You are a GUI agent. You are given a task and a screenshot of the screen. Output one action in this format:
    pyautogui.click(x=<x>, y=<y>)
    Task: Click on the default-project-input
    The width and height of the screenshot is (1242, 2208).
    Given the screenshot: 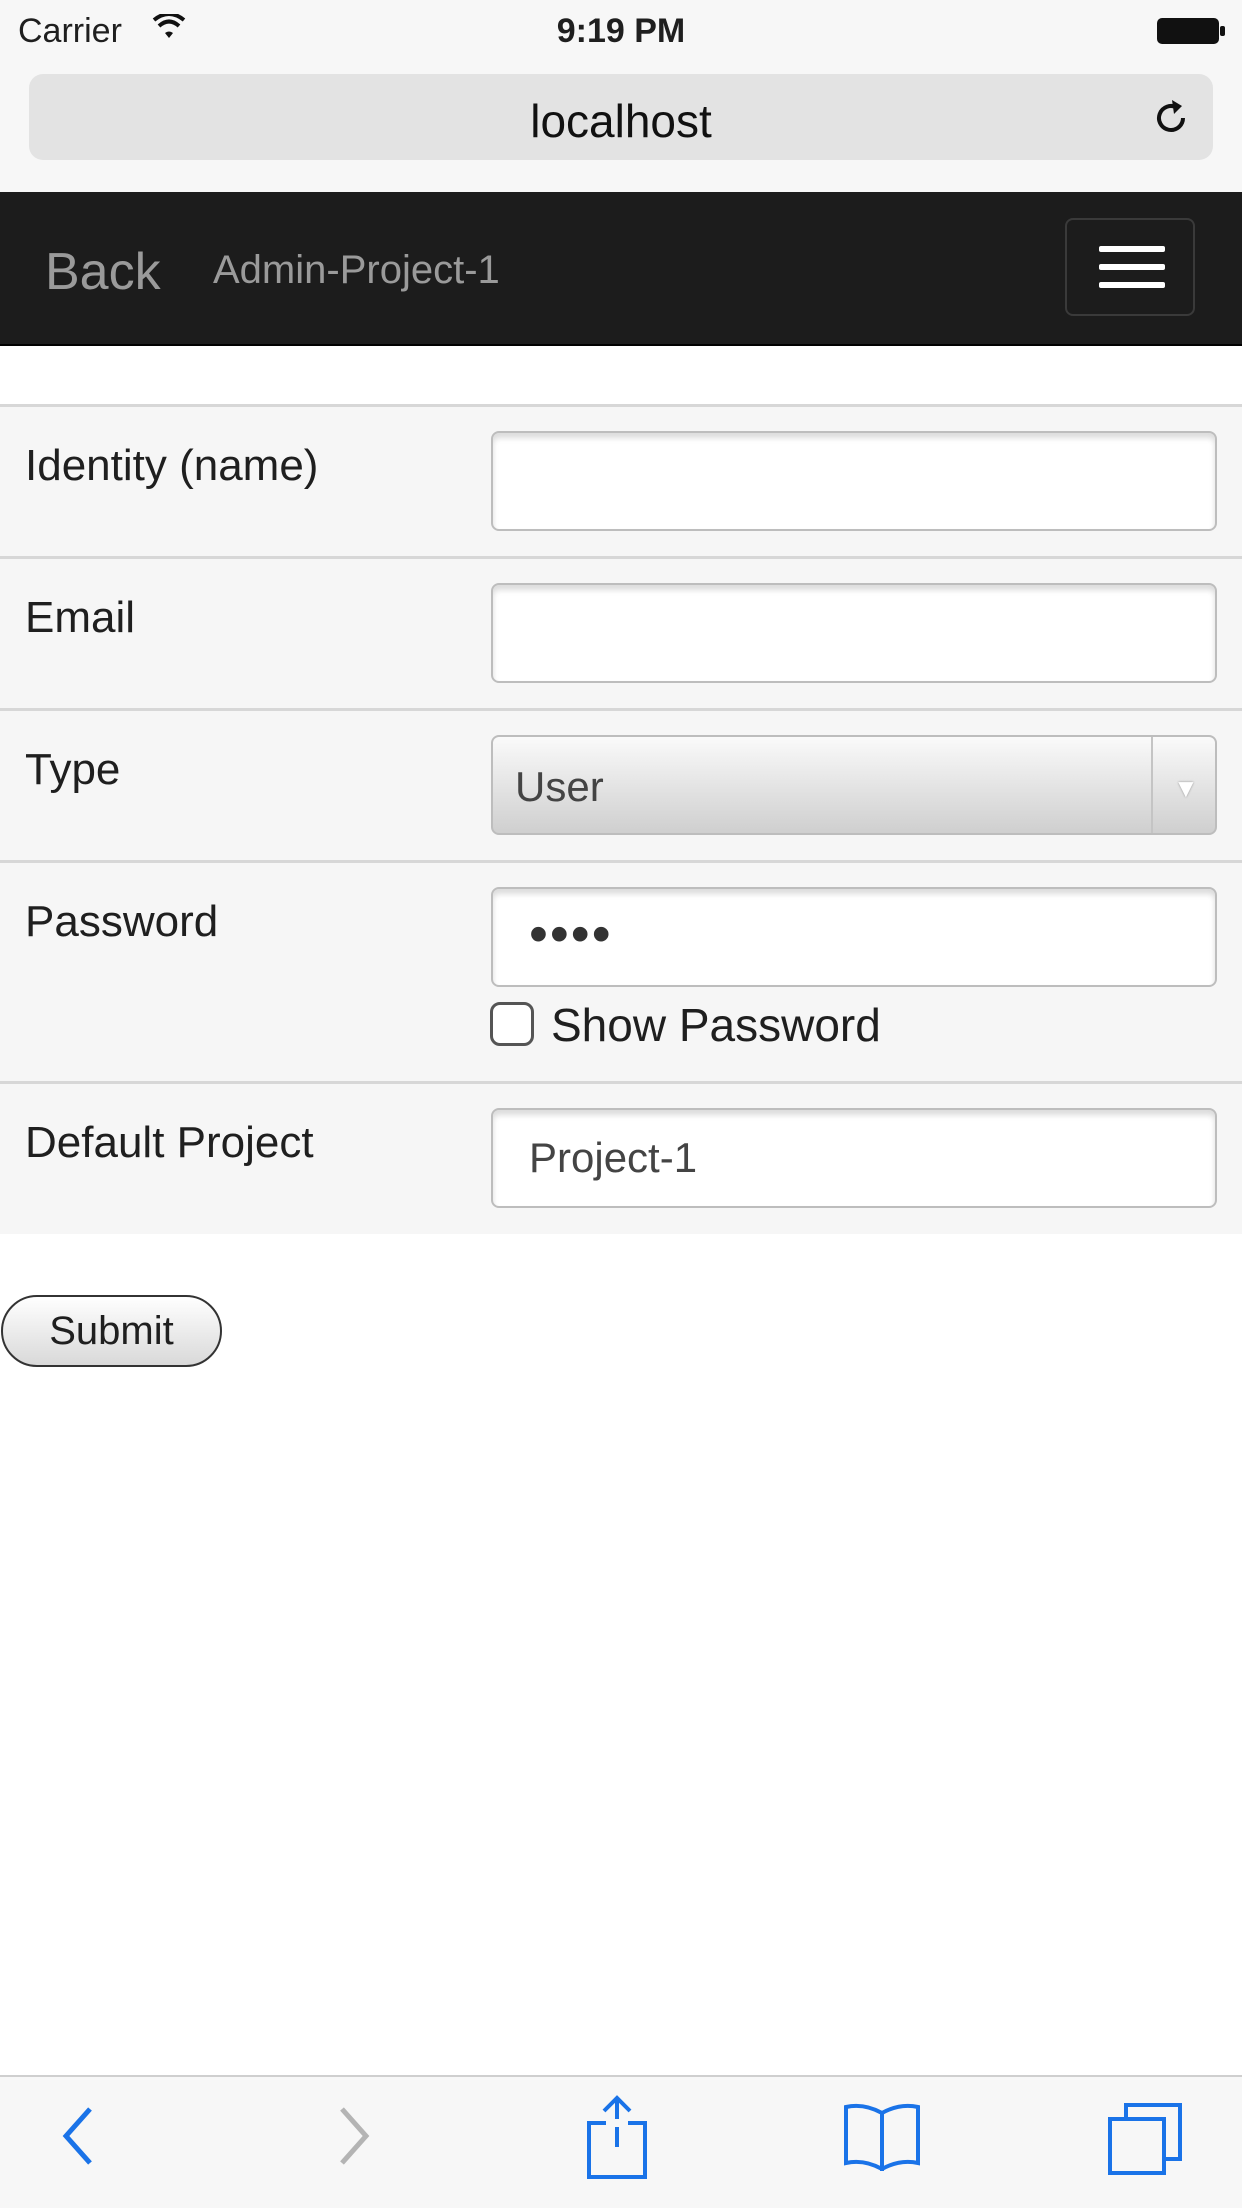 What is the action you would take?
    pyautogui.click(x=854, y=1158)
    